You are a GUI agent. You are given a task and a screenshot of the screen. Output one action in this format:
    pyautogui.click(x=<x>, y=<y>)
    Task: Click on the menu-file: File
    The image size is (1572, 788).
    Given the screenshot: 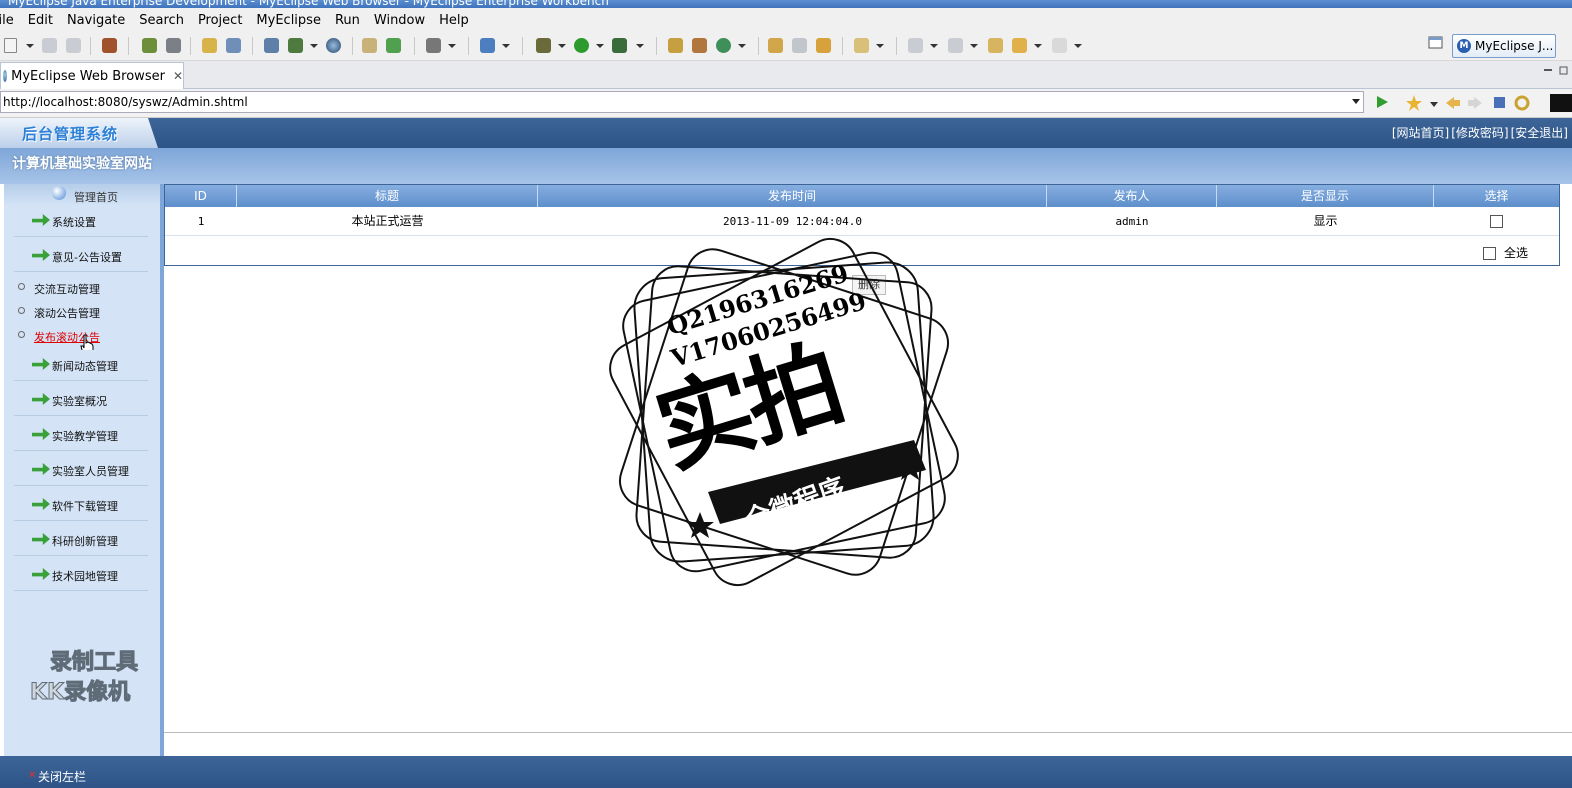 What is the action you would take?
    pyautogui.click(x=7, y=20)
    